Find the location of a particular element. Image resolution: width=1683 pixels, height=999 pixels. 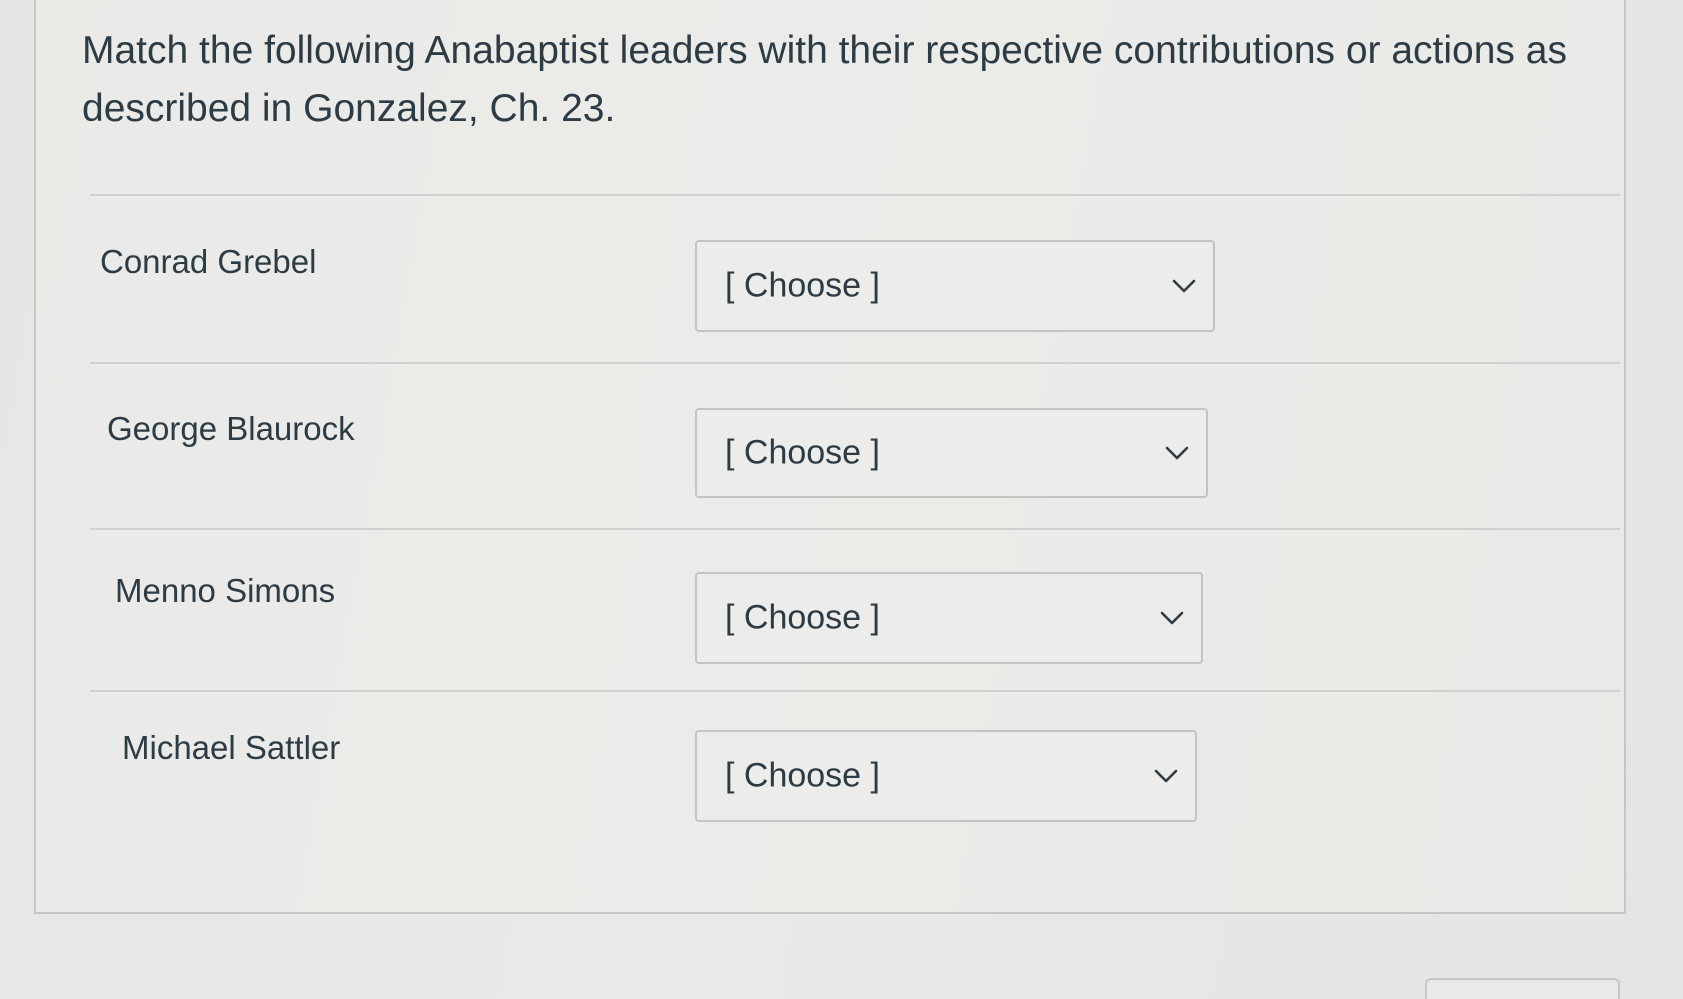

answer-select-george-blaurock: [ Choose ] is located at coordinates (951, 453).